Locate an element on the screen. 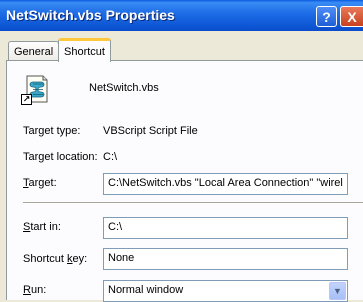  start-in-label: Start in: is located at coordinates (42, 227).